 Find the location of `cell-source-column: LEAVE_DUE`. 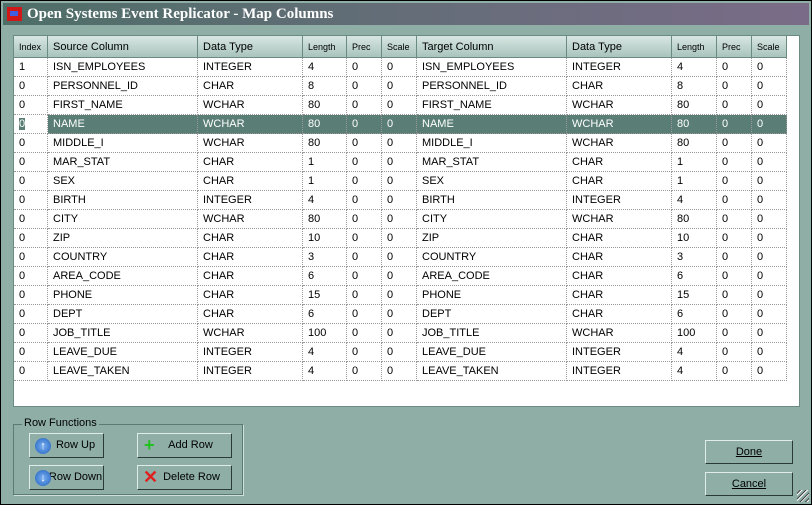

cell-source-column: LEAVE_DUE is located at coordinates (123, 352).